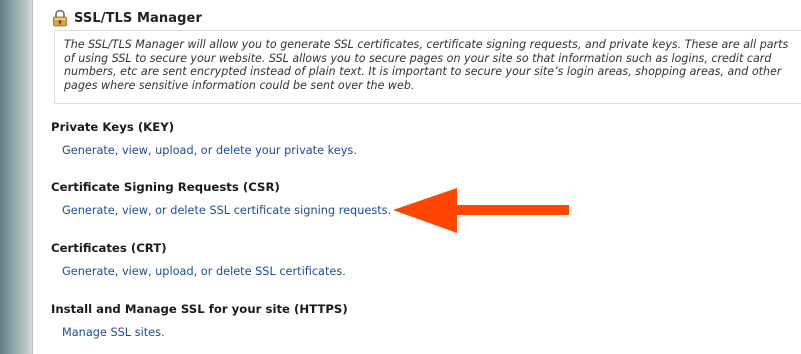  What do you see at coordinates (113, 333) in the screenshot?
I see `manage-ssl-sites-link: Manage SSL sites.` at bounding box center [113, 333].